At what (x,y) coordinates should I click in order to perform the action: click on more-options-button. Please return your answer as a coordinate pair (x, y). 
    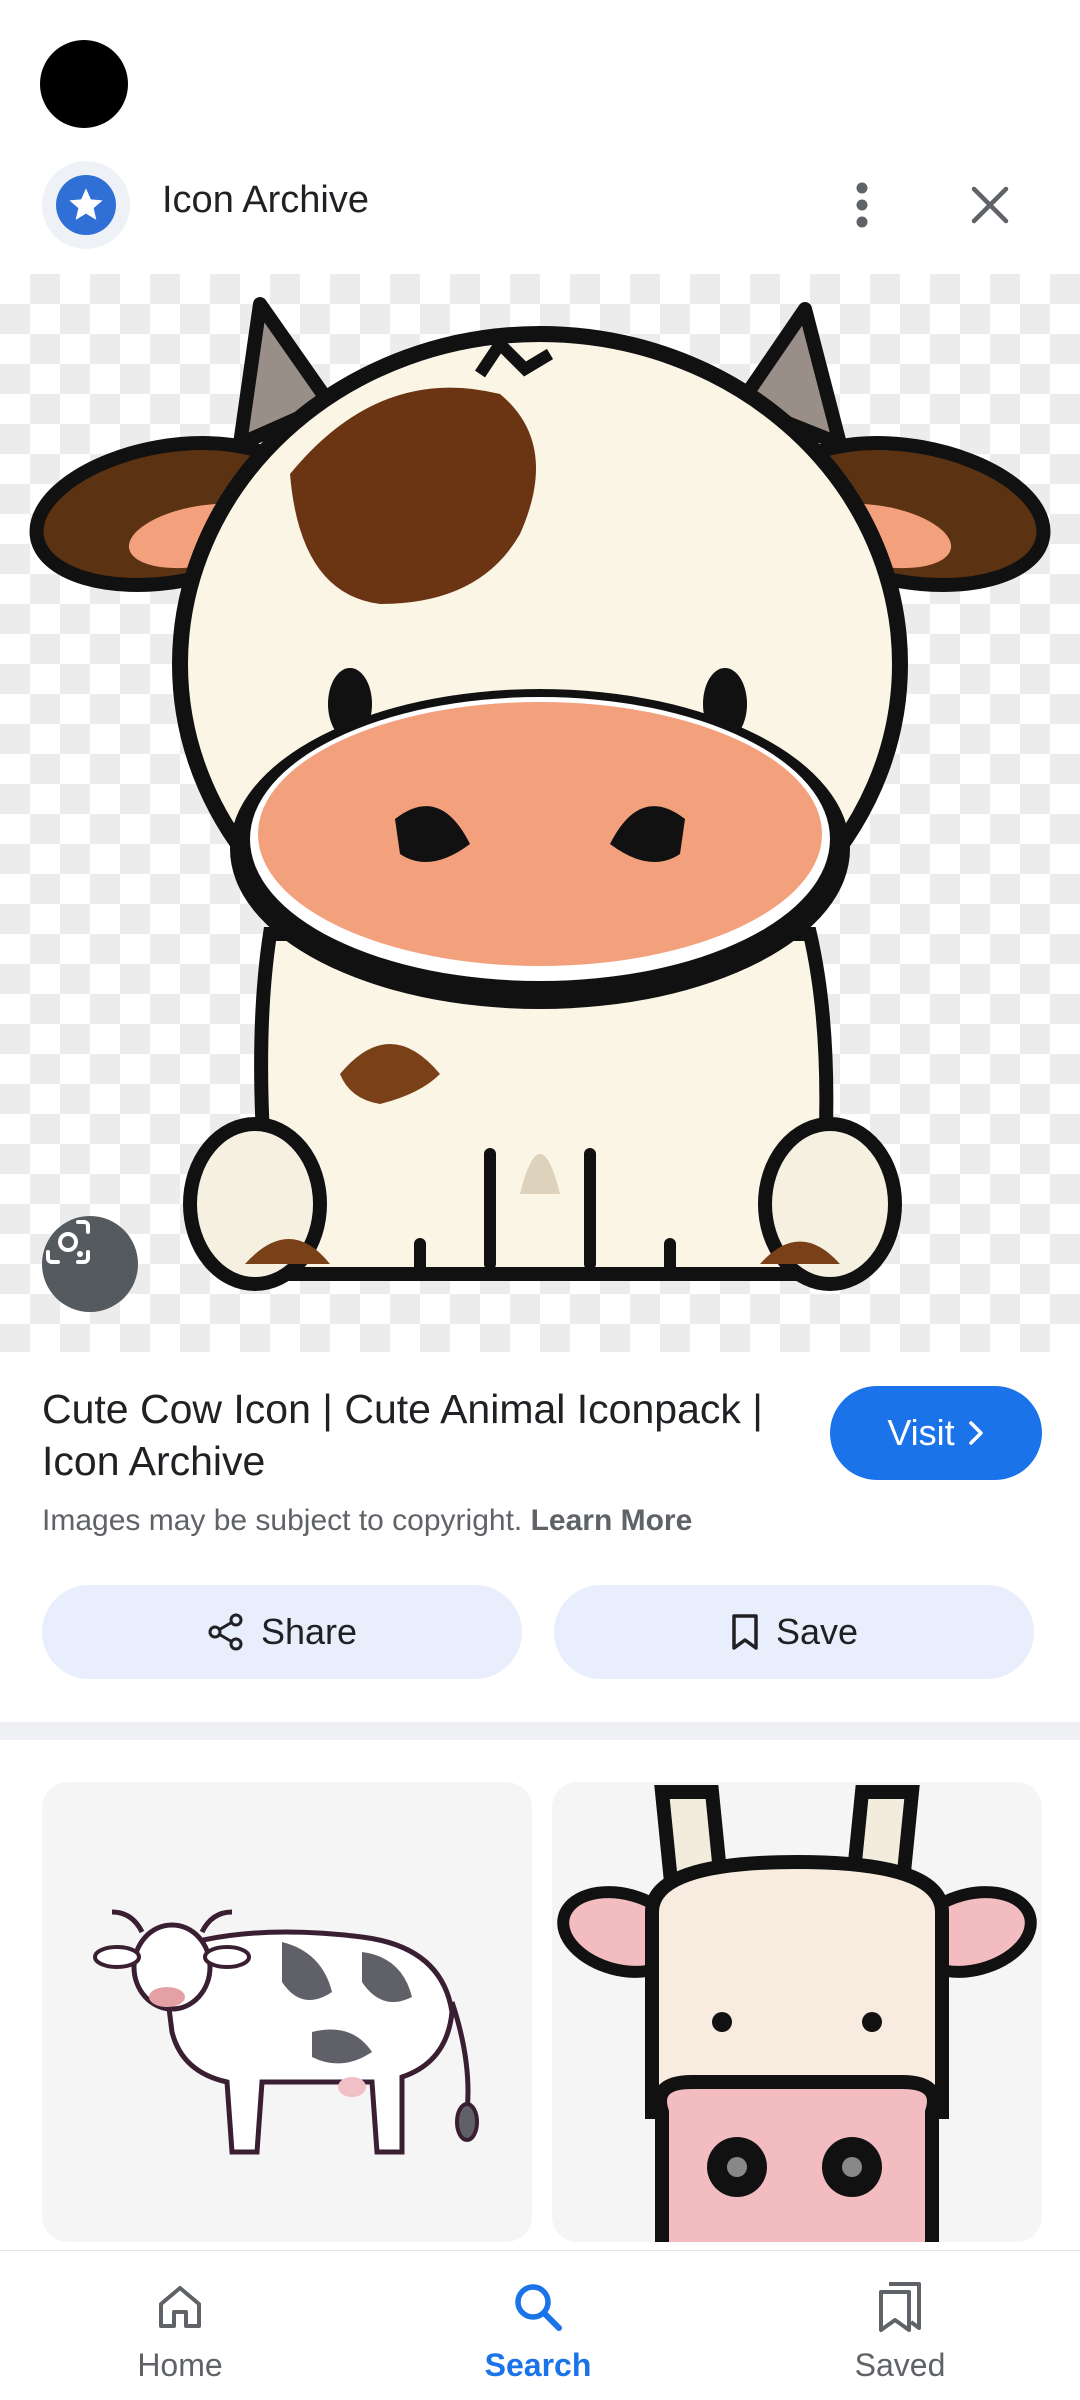
    Looking at the image, I should click on (862, 205).